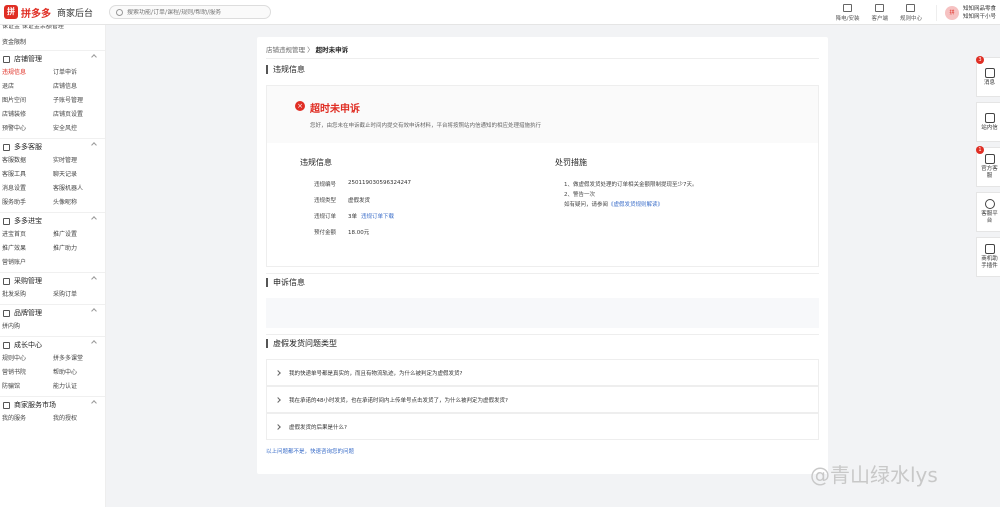 Image resolution: width=1000 pixels, height=507 pixels. Describe the element at coordinates (988, 76) in the screenshot. I see `rail-messages: 3 消息` at that location.